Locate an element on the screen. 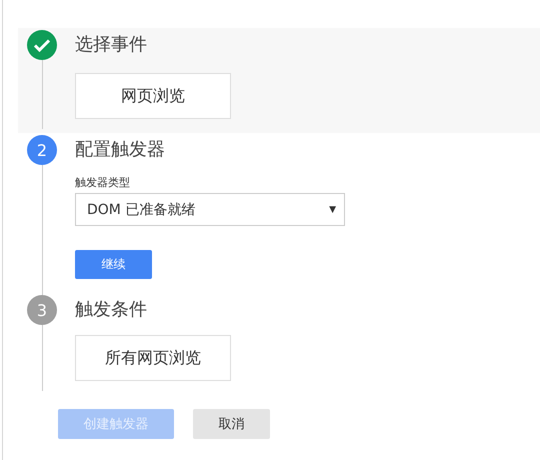  selection-card: 所有网页浏览 is located at coordinates (153, 358).